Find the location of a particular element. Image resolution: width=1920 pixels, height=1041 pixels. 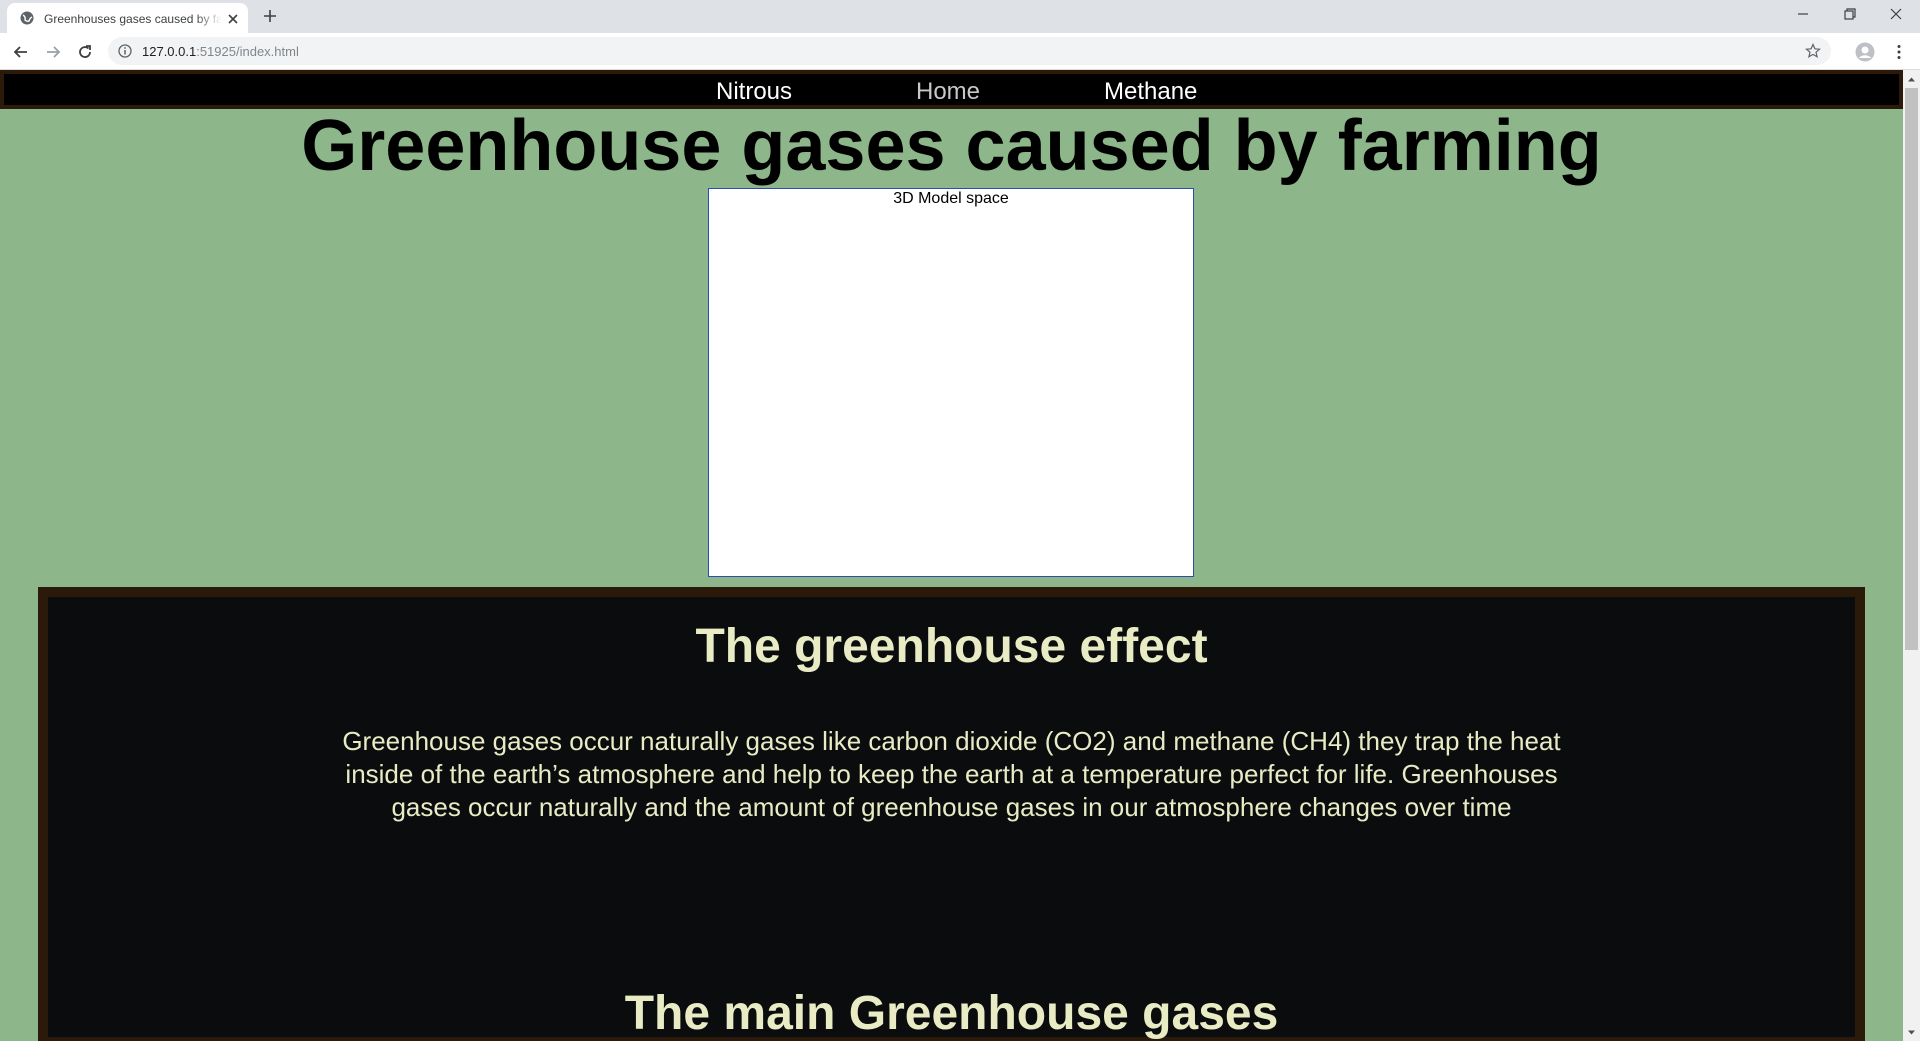

browser-tab: Greenhouses gases caused by farming is located at coordinates (127, 18).